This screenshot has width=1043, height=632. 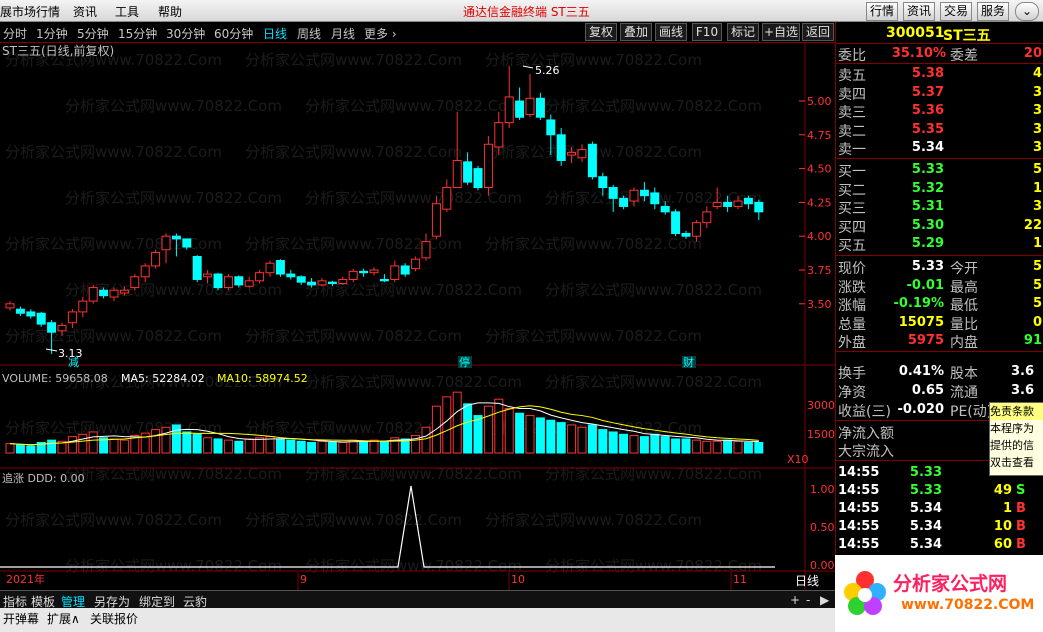 What do you see at coordinates (781, 32) in the screenshot?
I see `add-watchlist-button: +自选` at bounding box center [781, 32].